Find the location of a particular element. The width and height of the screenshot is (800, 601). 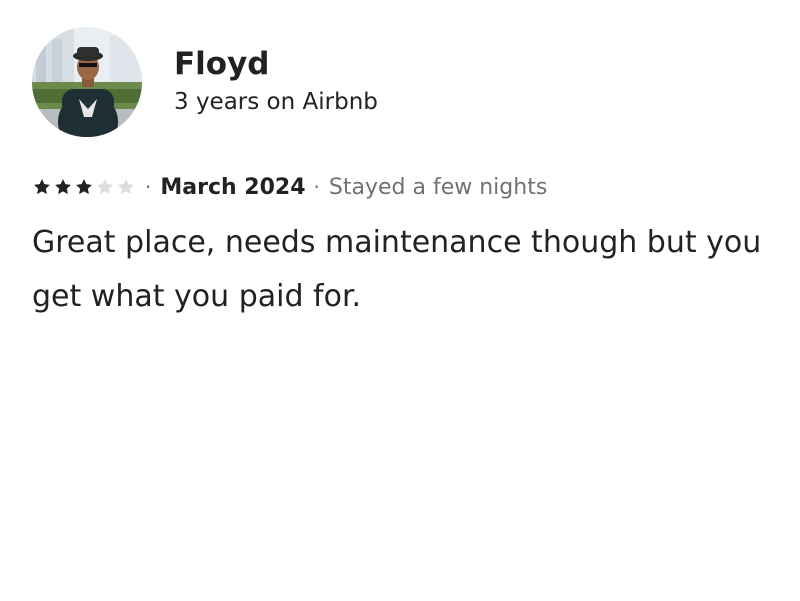

reviewer-tenure: 3 years on Airbnb is located at coordinates (276, 102).